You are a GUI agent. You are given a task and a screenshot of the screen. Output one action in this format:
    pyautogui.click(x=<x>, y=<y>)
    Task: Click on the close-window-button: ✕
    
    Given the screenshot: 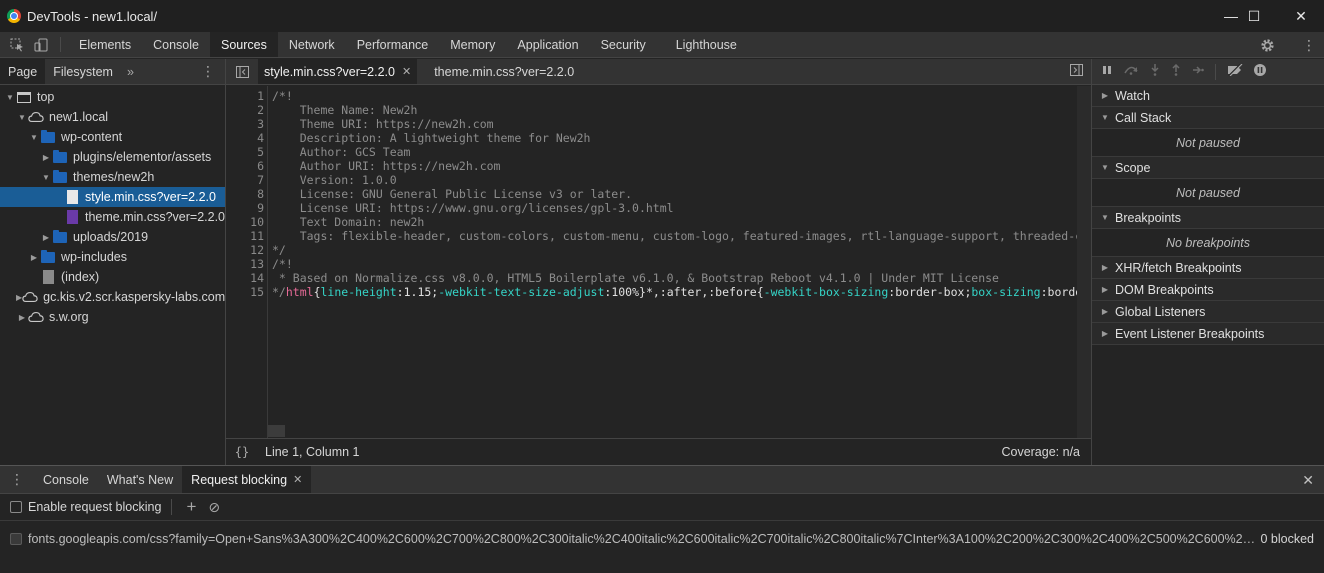 What is the action you would take?
    pyautogui.click(x=1301, y=16)
    